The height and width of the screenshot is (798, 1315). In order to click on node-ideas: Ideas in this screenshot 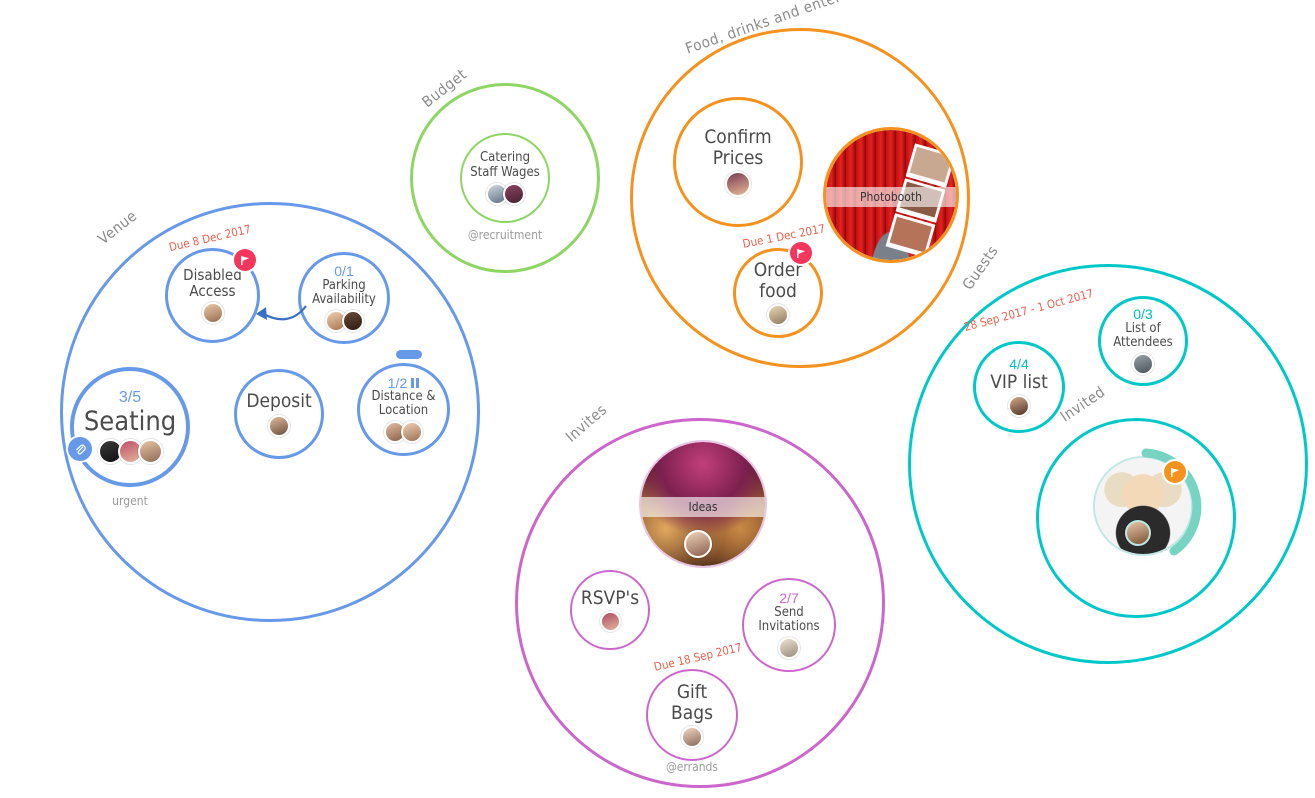, I will do `click(703, 504)`.